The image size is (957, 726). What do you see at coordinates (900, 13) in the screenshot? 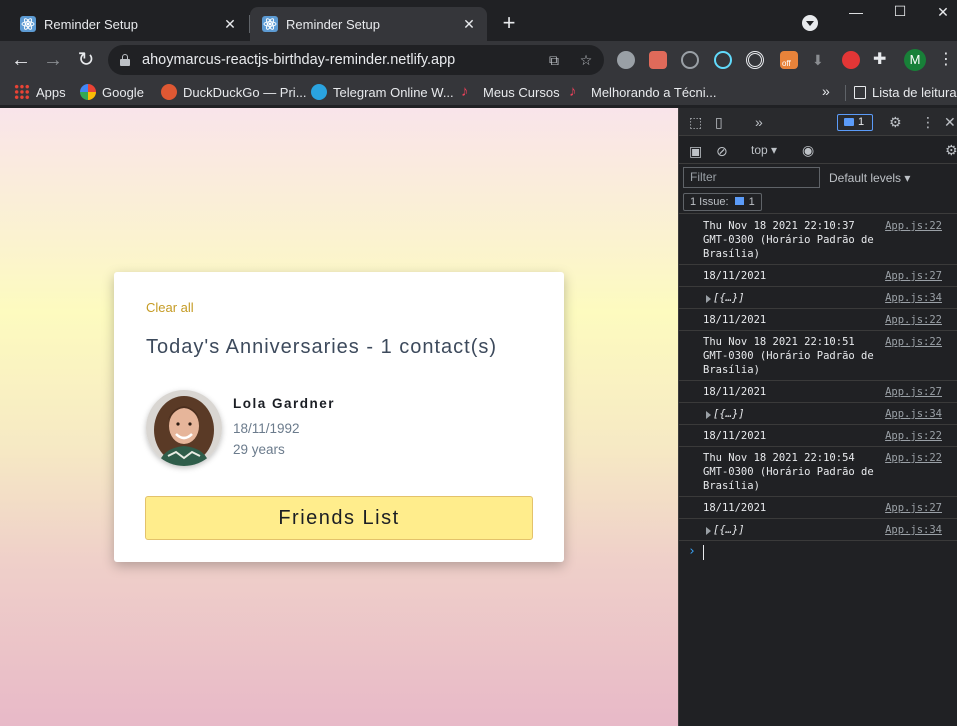
I see `maximize-icon: ☐` at bounding box center [900, 13].